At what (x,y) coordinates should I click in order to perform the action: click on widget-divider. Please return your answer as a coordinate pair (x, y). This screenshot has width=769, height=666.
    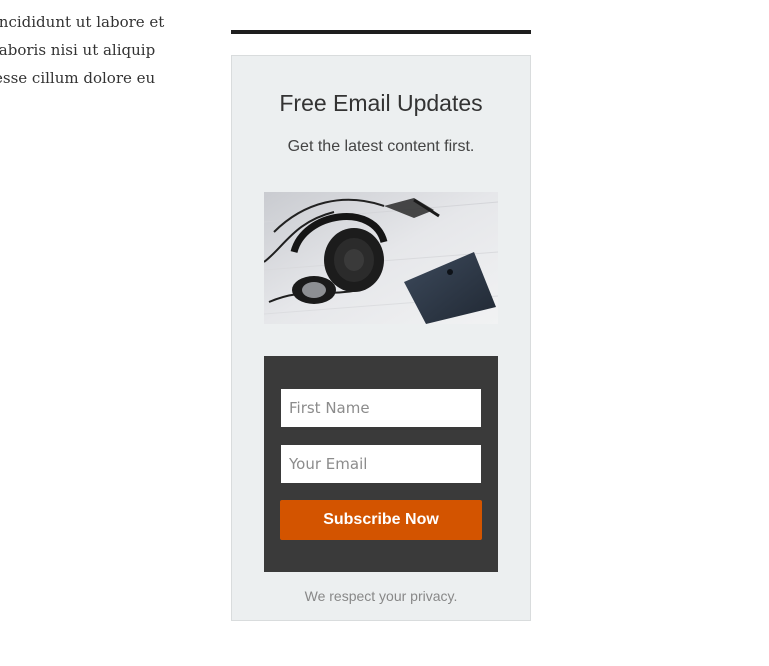
    Looking at the image, I should click on (381, 32).